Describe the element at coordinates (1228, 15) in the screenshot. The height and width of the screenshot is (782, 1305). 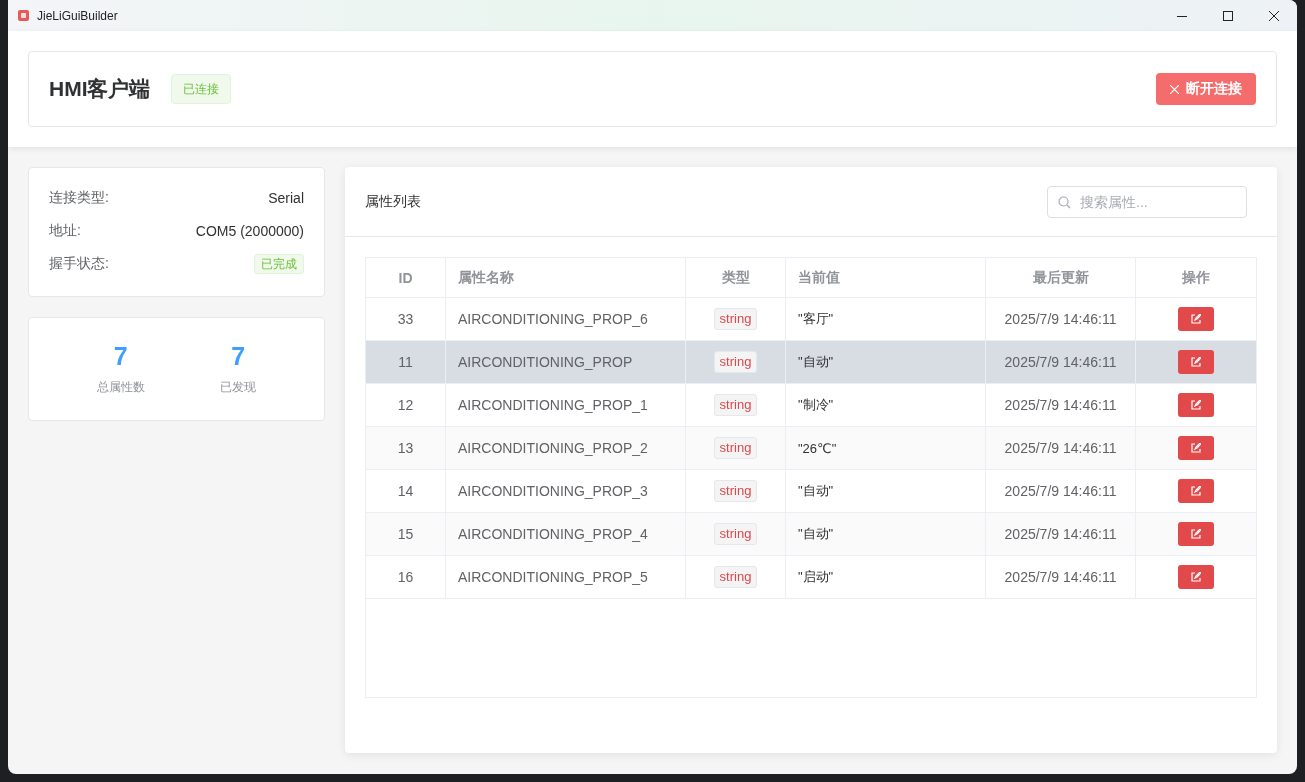
I see `maximize-icon` at that location.